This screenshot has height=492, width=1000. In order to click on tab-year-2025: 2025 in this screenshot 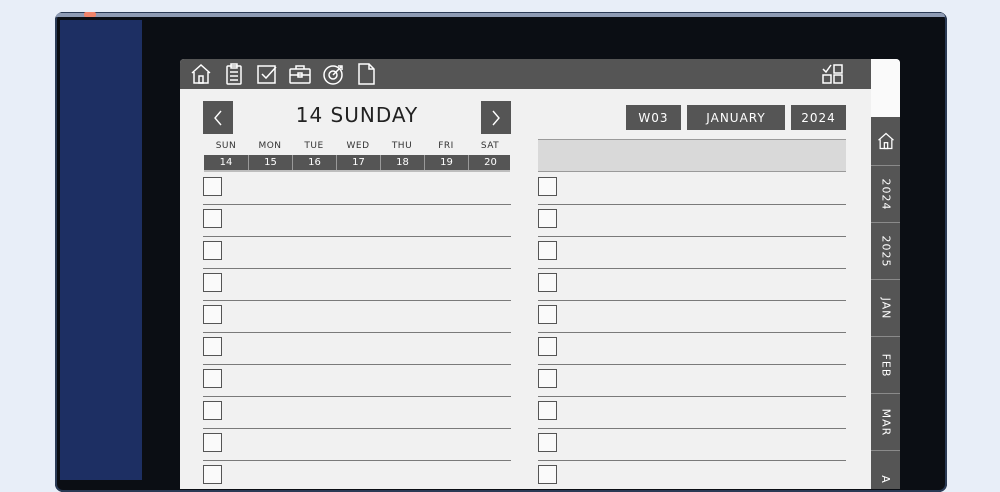, I will do `click(885, 251)`.